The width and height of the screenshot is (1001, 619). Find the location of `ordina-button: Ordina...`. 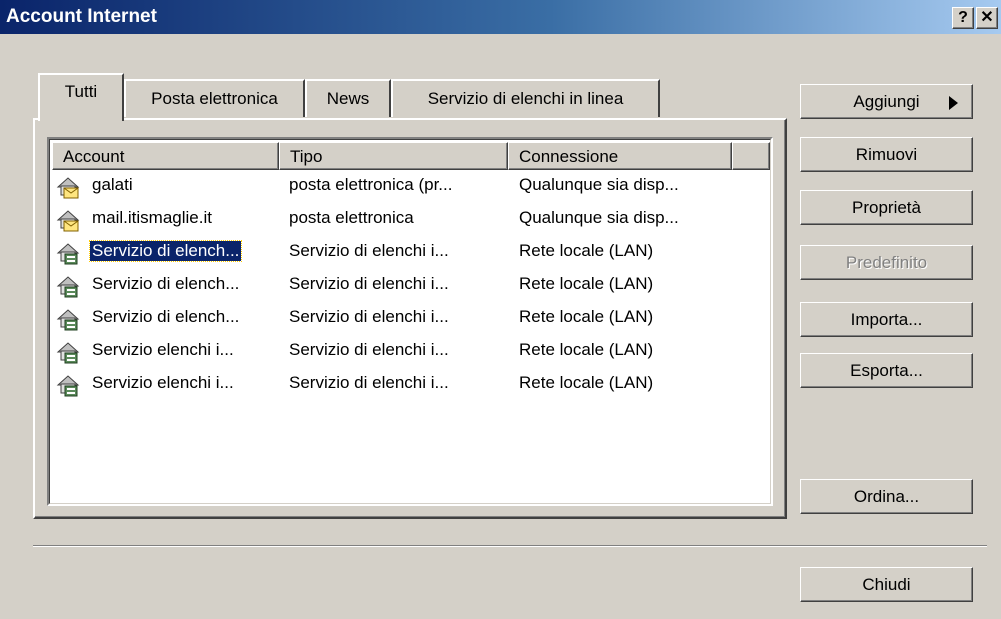

ordina-button: Ordina... is located at coordinates (886, 496).